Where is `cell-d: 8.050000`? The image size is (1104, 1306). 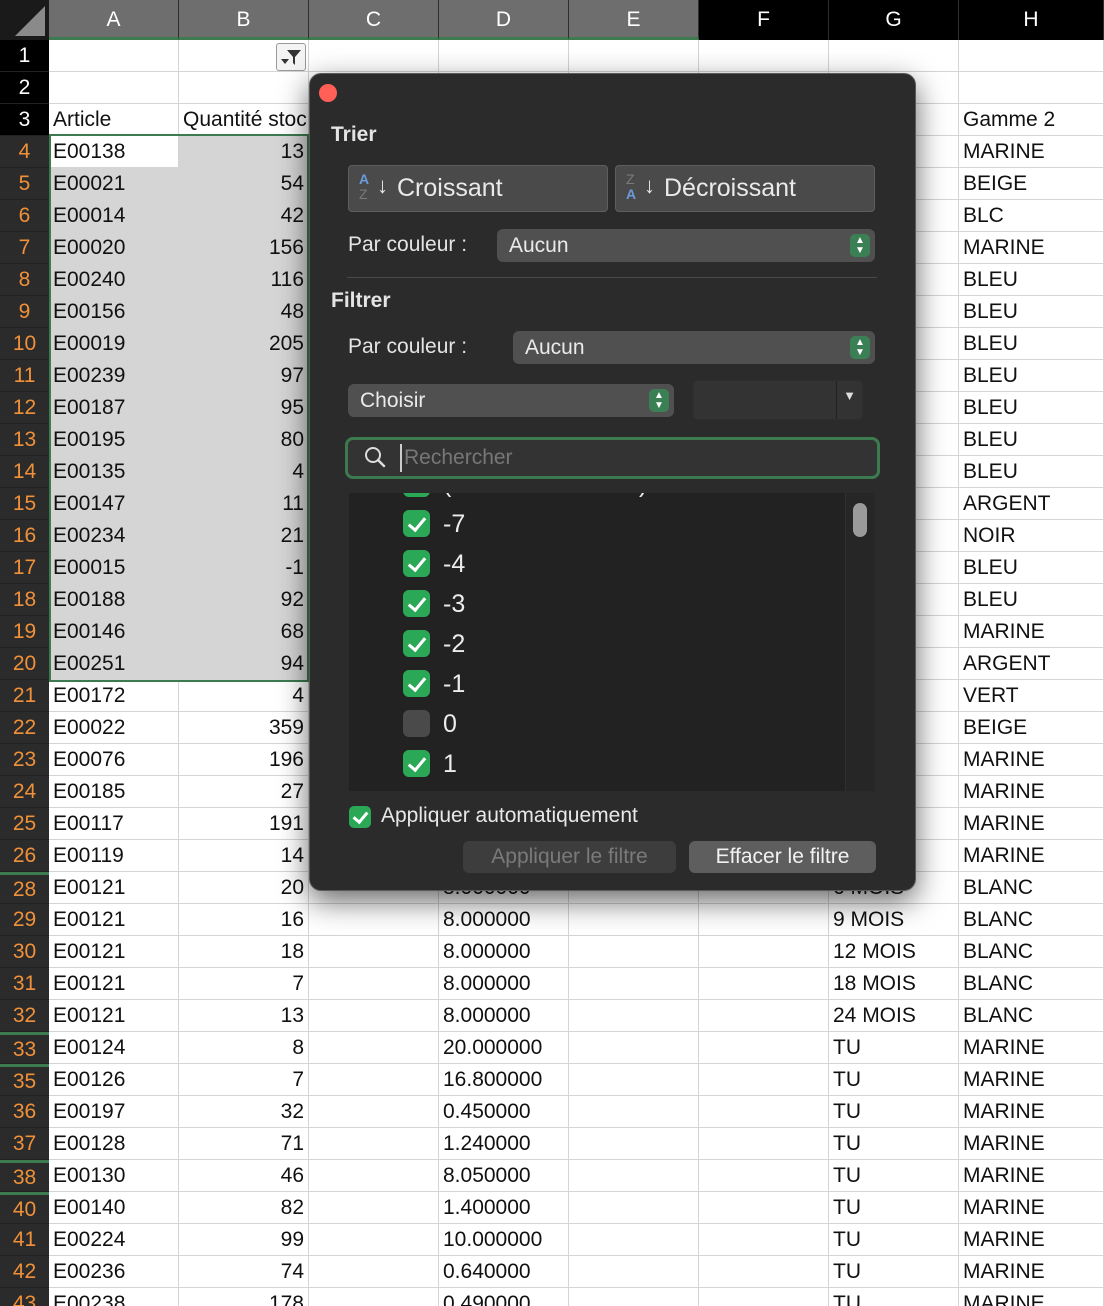
cell-d: 8.050000 is located at coordinates (504, 1176).